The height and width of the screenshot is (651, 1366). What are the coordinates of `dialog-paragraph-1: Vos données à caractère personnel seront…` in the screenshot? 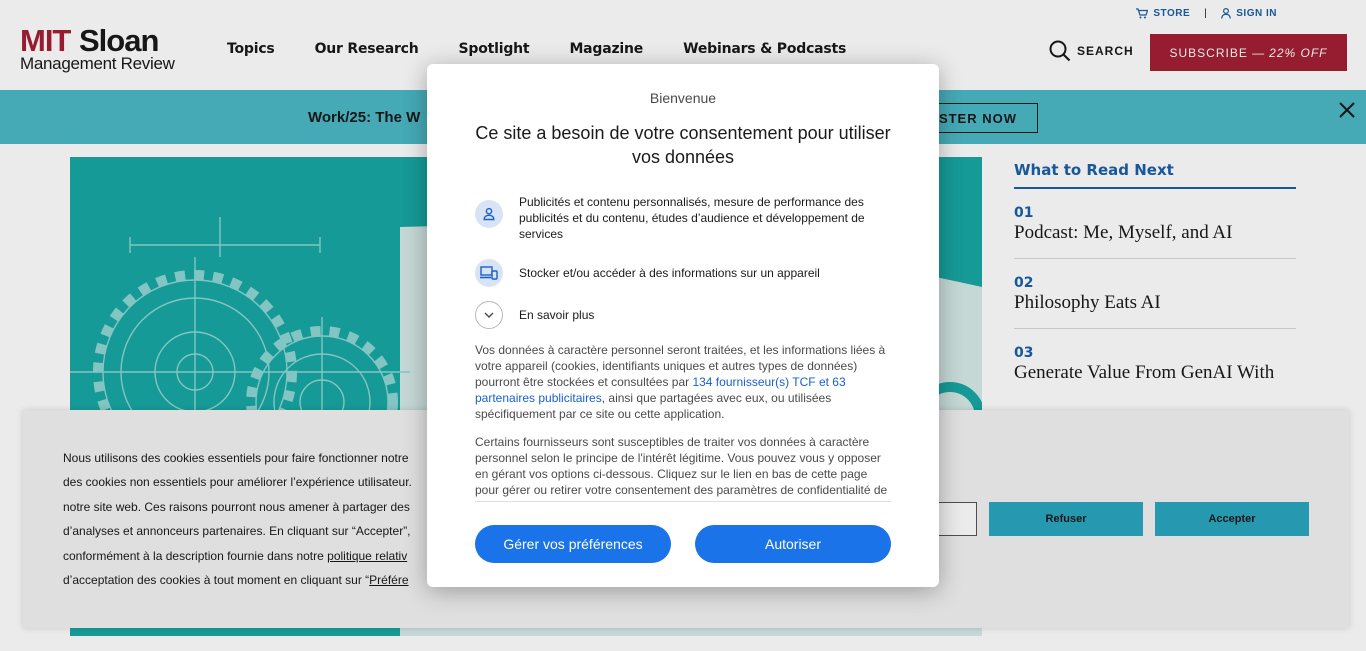 It's located at (683, 382).